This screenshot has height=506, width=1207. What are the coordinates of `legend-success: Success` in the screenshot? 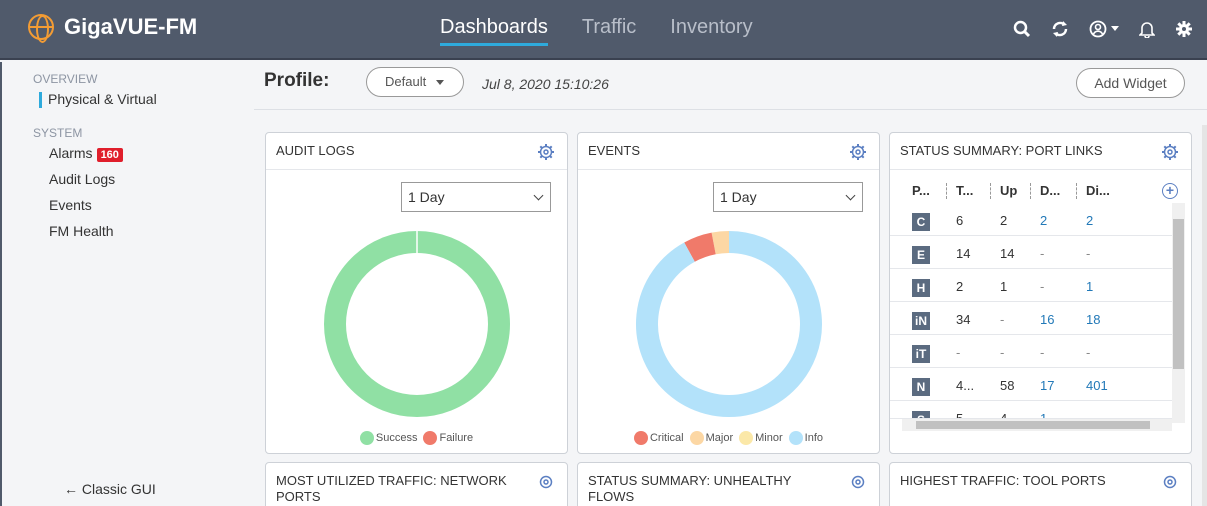 It's located at (388, 438).